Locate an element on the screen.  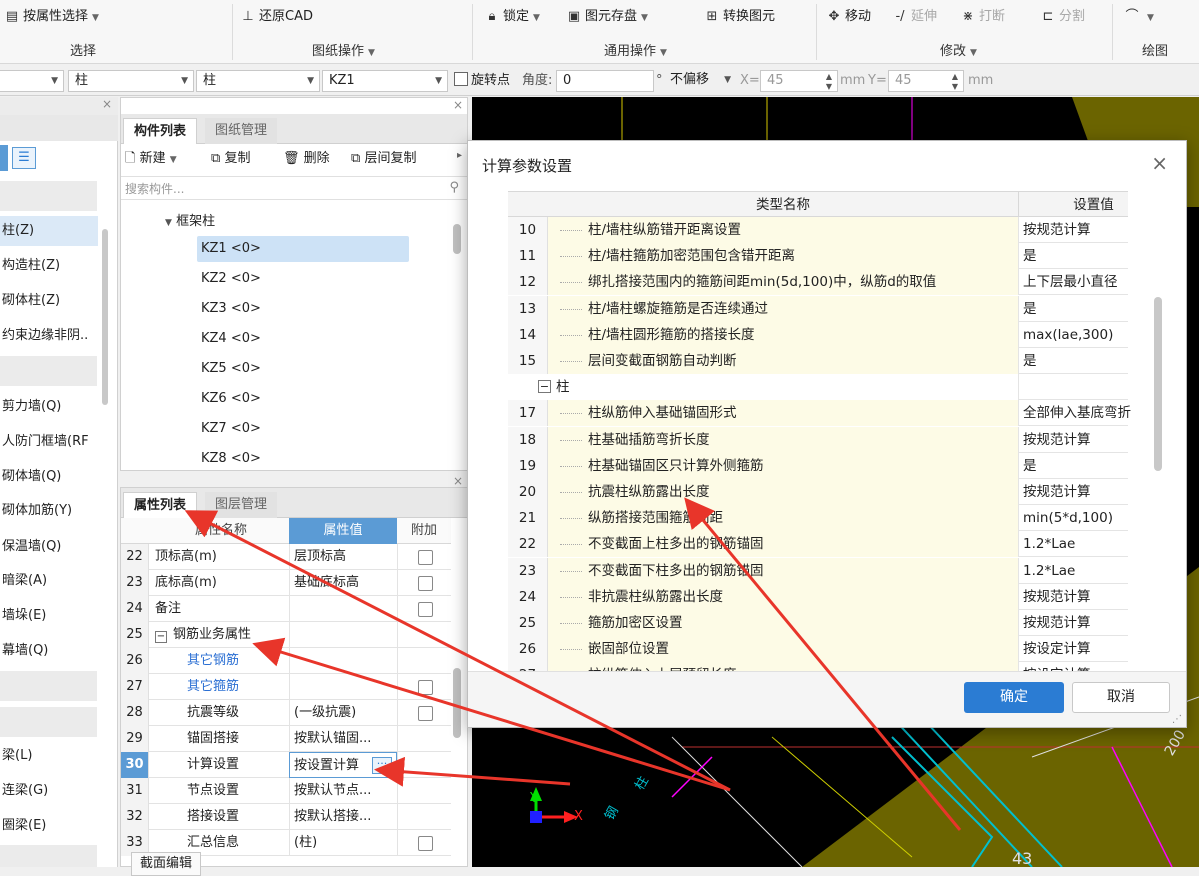
property-row: 22 顶标高(m) 层顶标高 is located at coordinates (286, 557).